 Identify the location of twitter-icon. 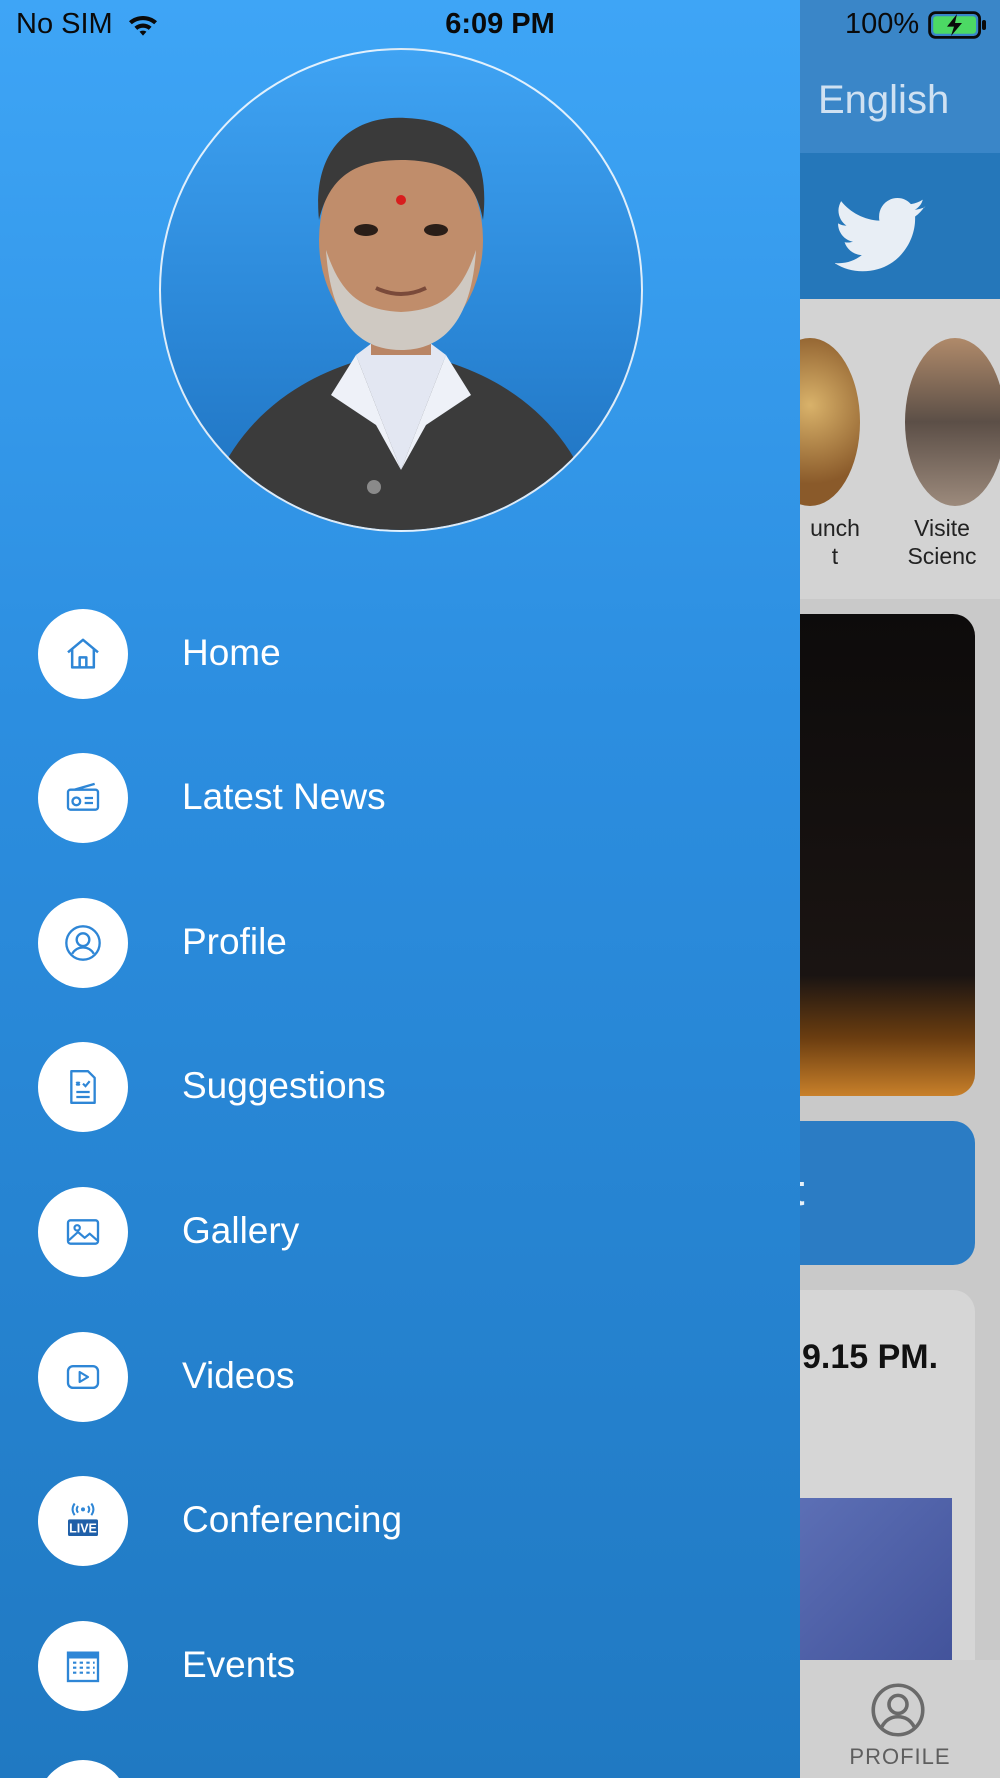
(881, 236).